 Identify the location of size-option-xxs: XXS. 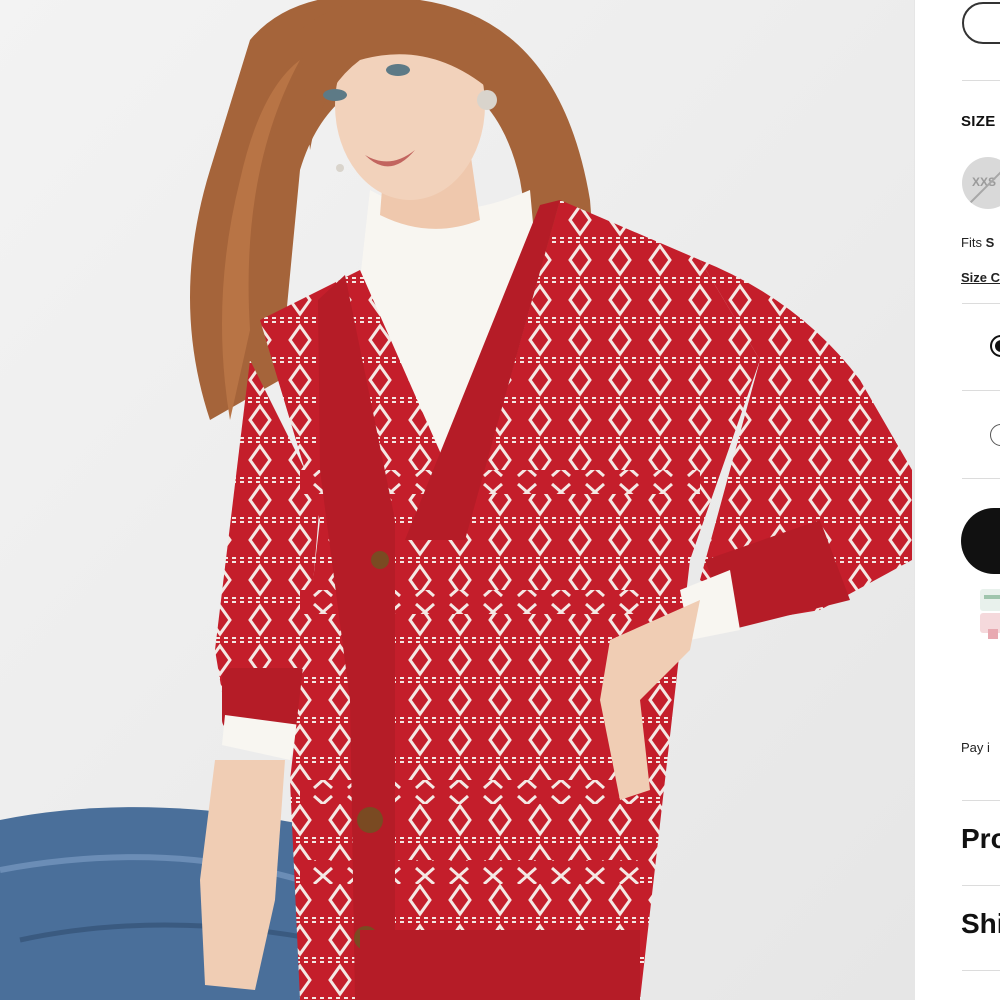
(981, 183).